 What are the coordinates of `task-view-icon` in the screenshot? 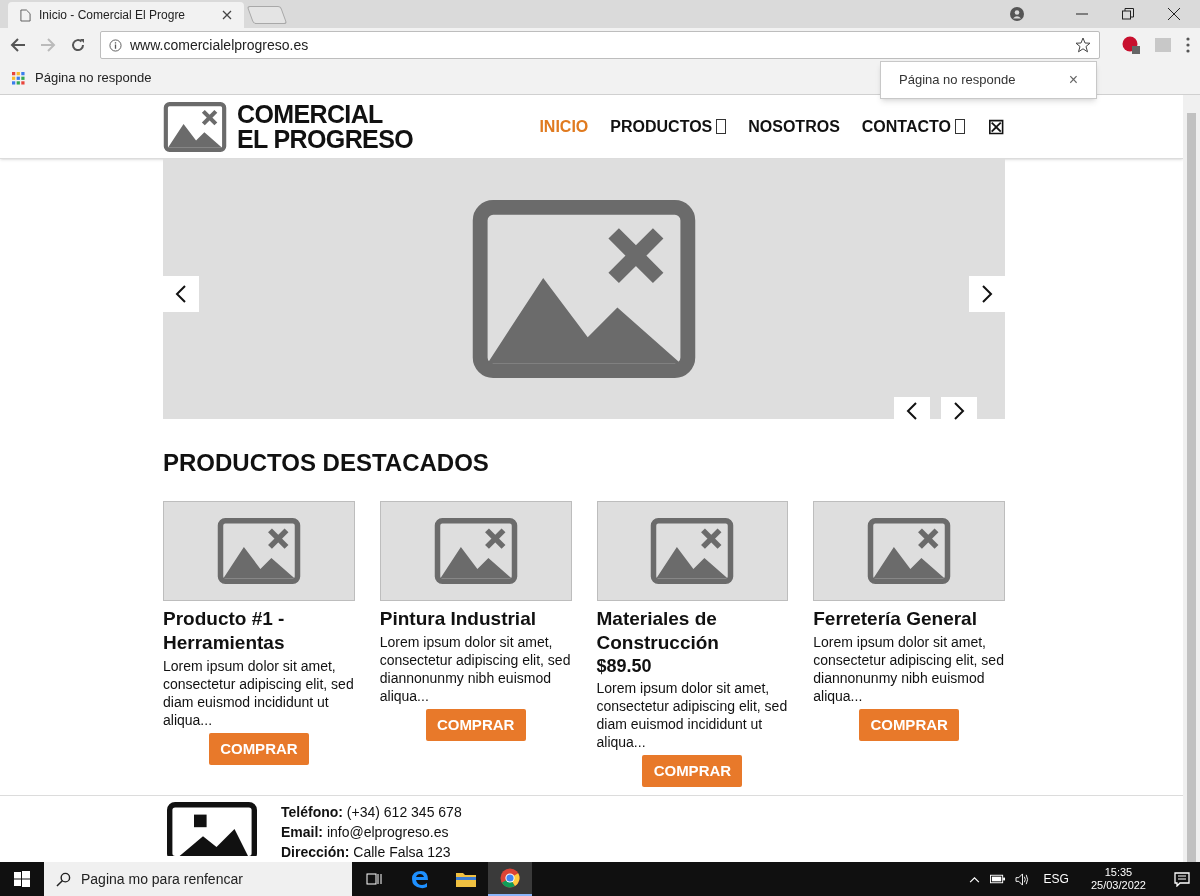 It's located at (374, 879).